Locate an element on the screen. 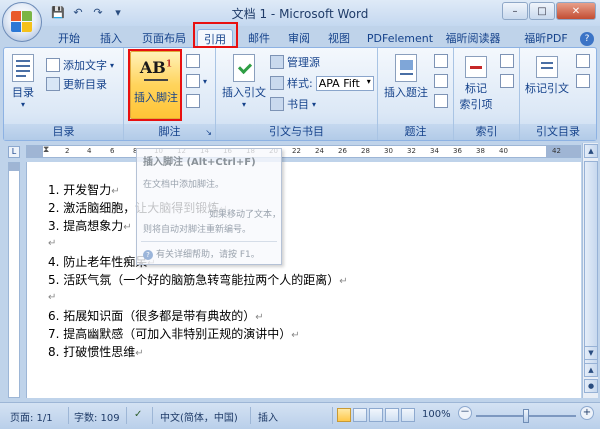  doc-line-10: 8. 打破惯性思维↵ is located at coordinates (96, 351).